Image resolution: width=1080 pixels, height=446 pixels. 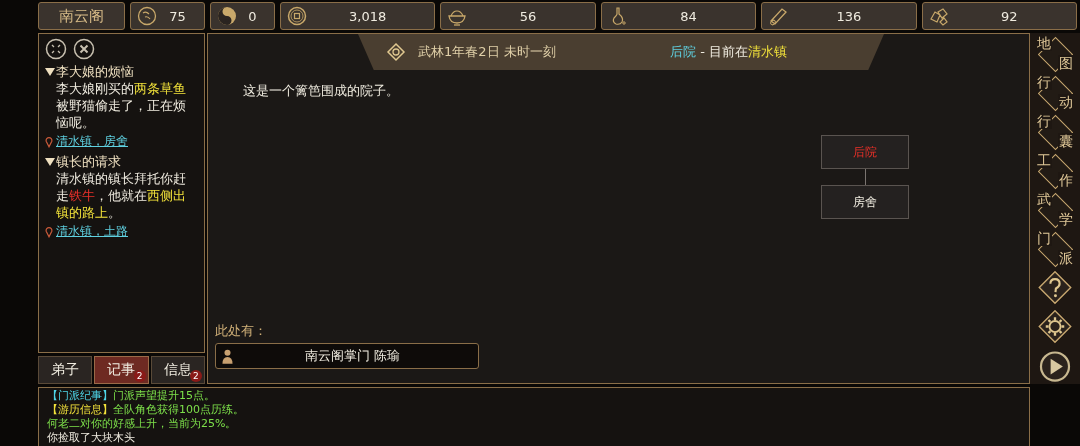 What do you see at coordinates (227, 16) in the screenshot?
I see `yin-yang-icon` at bounding box center [227, 16].